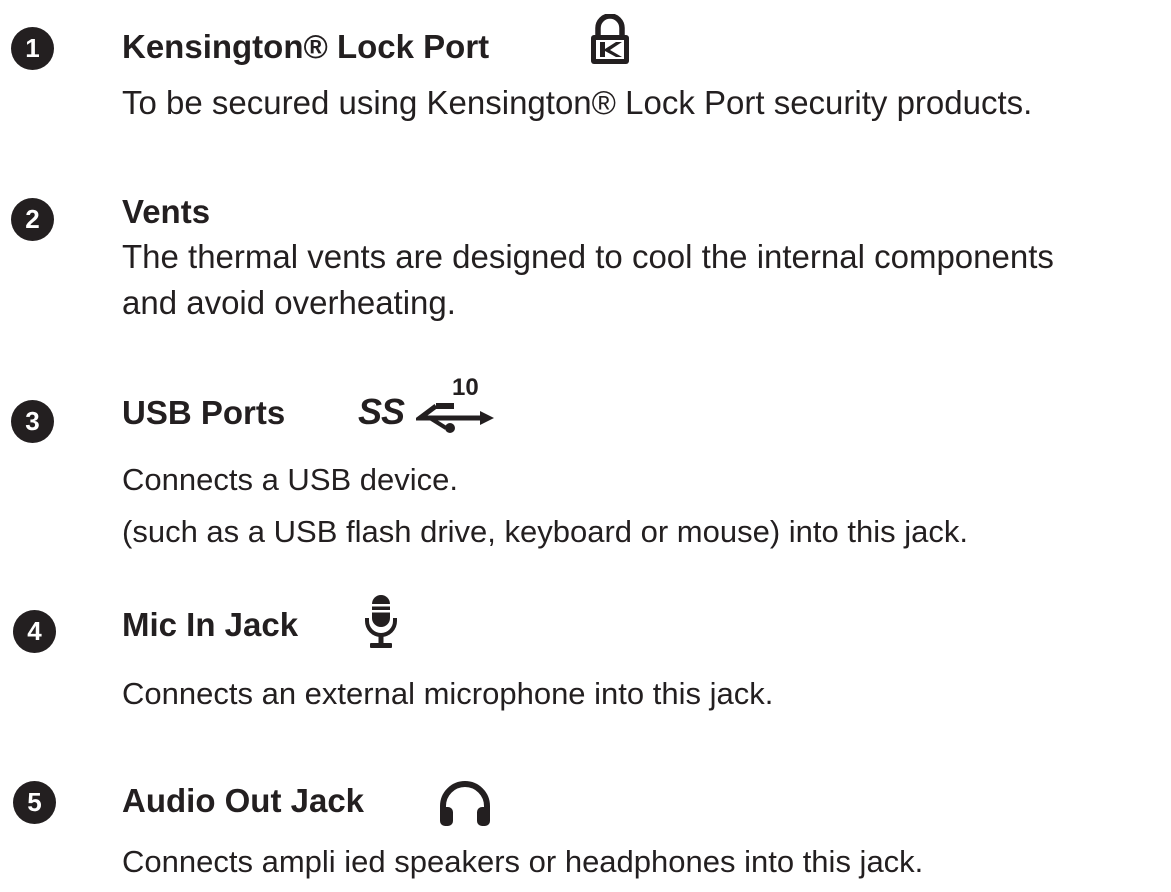 The image size is (1171, 892). What do you see at coordinates (210, 624) in the screenshot?
I see `item-title-mic-in-jack: Mic In Jack` at bounding box center [210, 624].